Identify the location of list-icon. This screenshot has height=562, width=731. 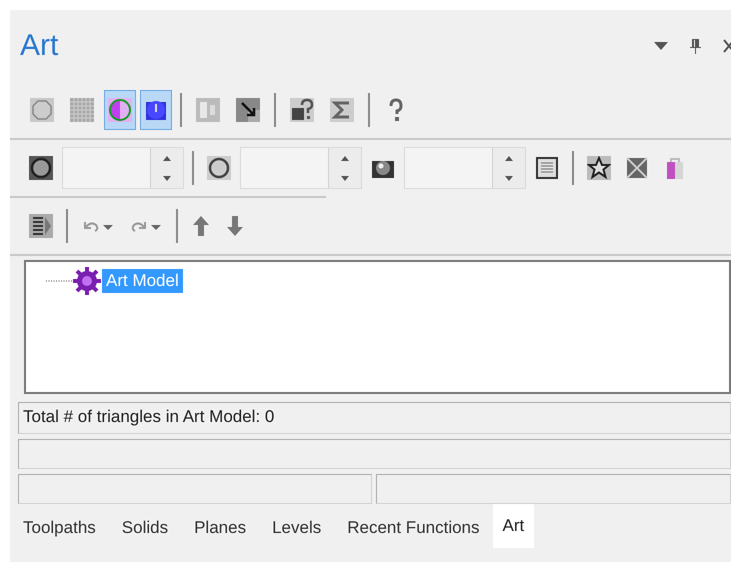
(41, 226).